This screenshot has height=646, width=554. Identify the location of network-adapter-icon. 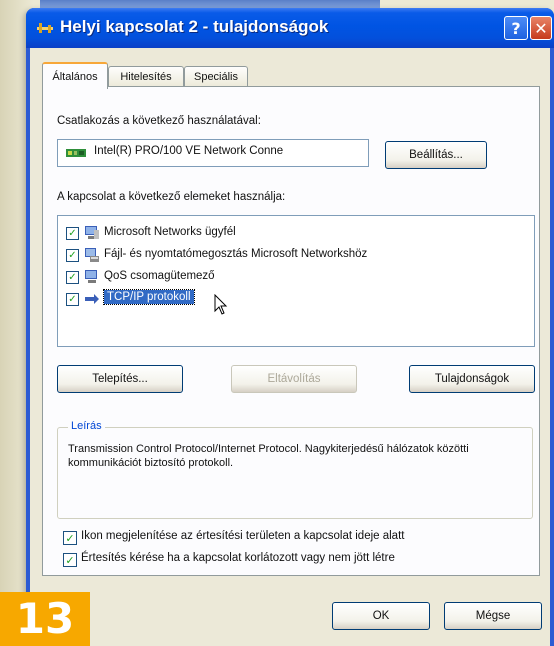
(76, 153).